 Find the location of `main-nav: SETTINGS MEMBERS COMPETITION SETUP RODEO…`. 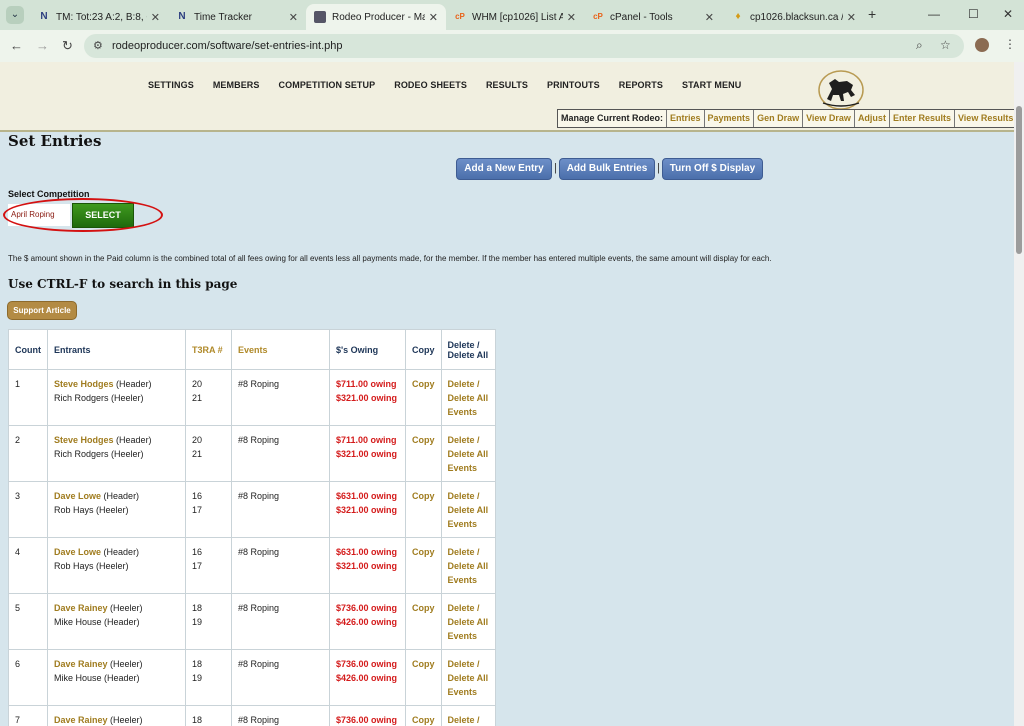

main-nav: SETTINGS MEMBERS COMPETITION SETUP RODEO… is located at coordinates (454, 85).